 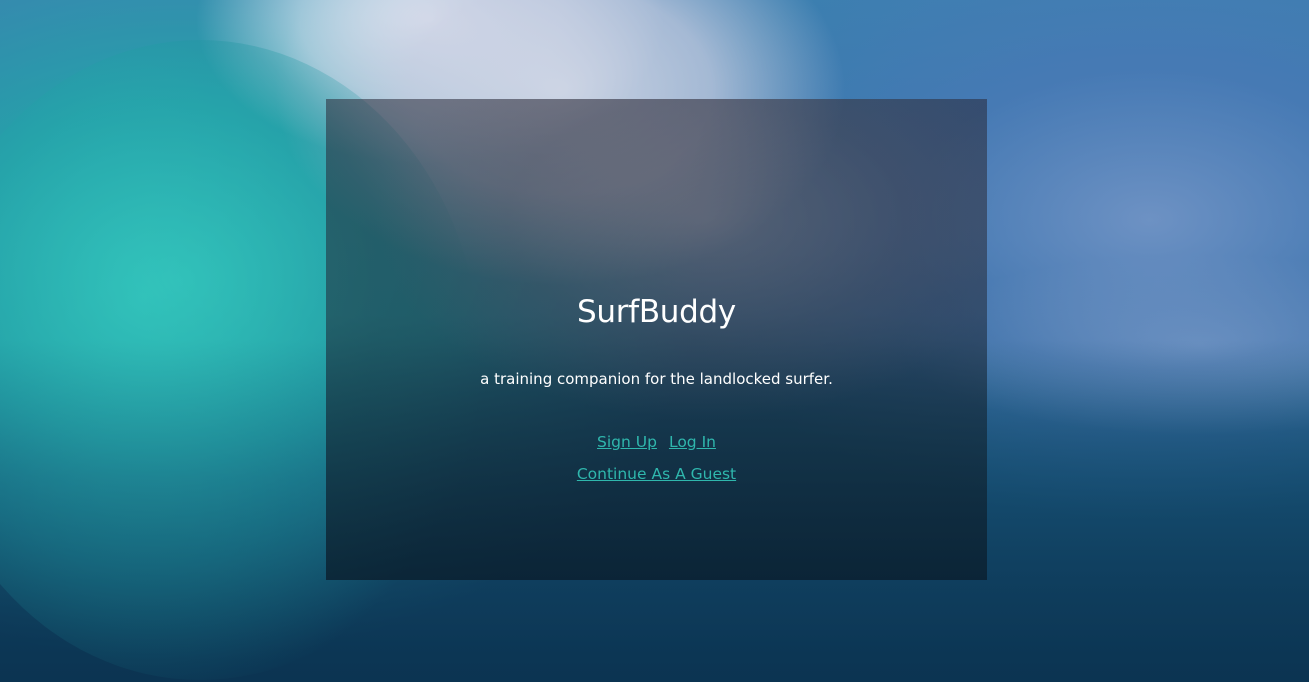 What do you see at coordinates (692, 442) in the screenshot?
I see `log-in-link: Log In` at bounding box center [692, 442].